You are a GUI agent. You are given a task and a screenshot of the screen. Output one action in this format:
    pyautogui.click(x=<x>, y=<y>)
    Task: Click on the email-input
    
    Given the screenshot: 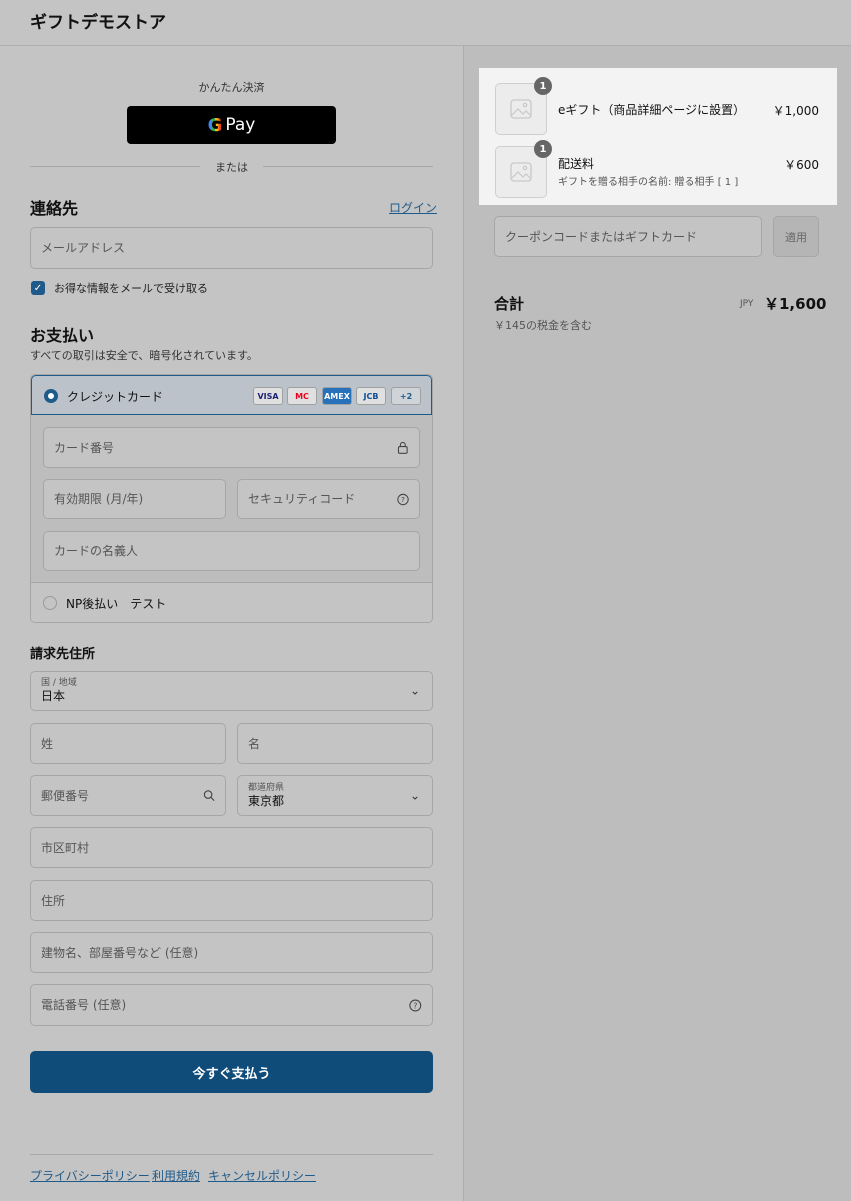 What is the action you would take?
    pyautogui.click(x=231, y=248)
    